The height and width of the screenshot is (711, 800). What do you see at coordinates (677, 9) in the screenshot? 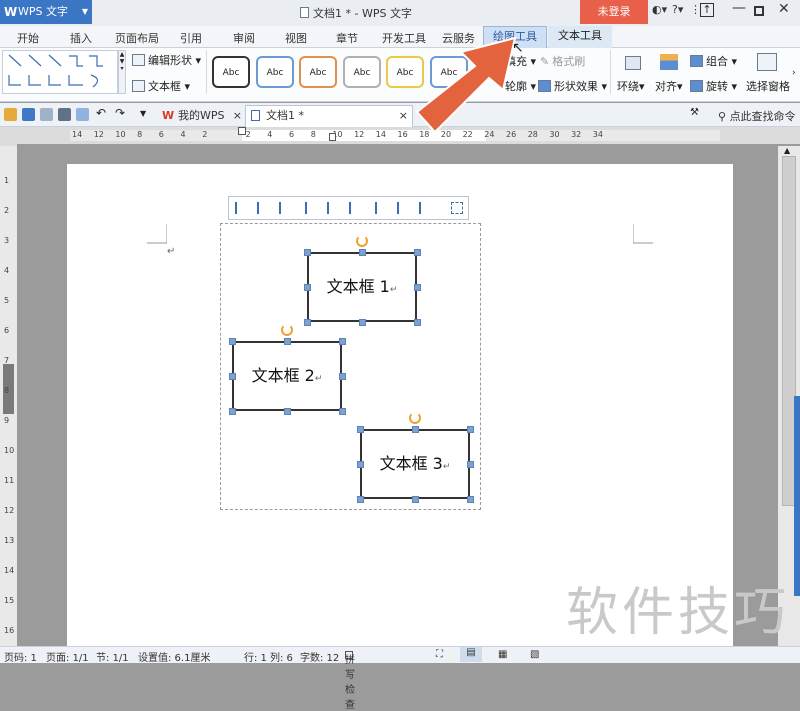
I see `help-icon: ?▾` at bounding box center [677, 9].